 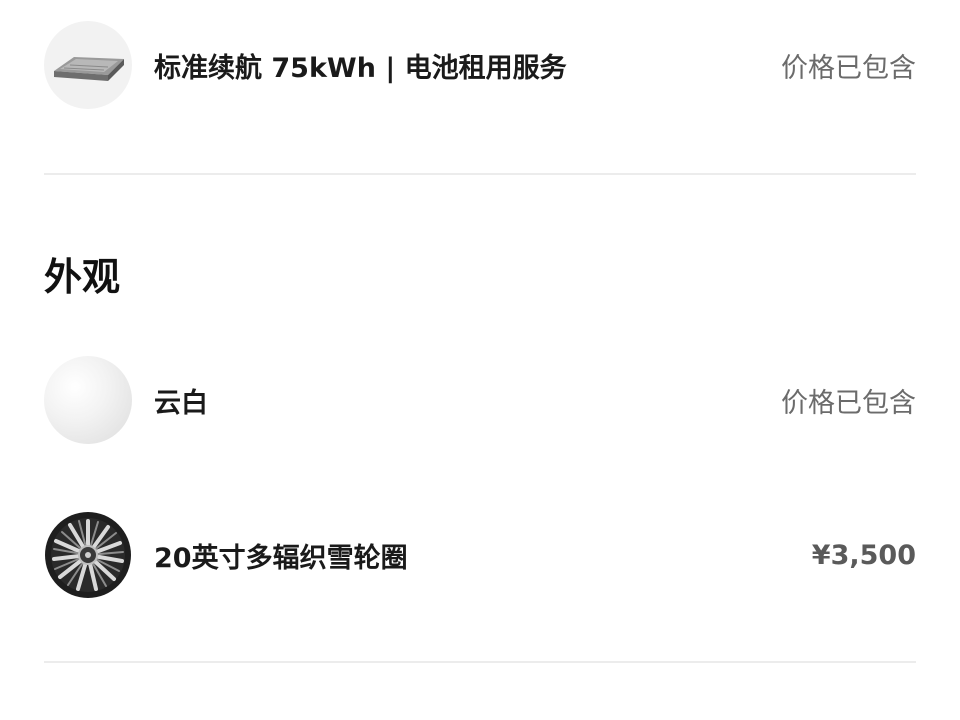 I want to click on wheel-option-price: ¥3,500, so click(x=863, y=555).